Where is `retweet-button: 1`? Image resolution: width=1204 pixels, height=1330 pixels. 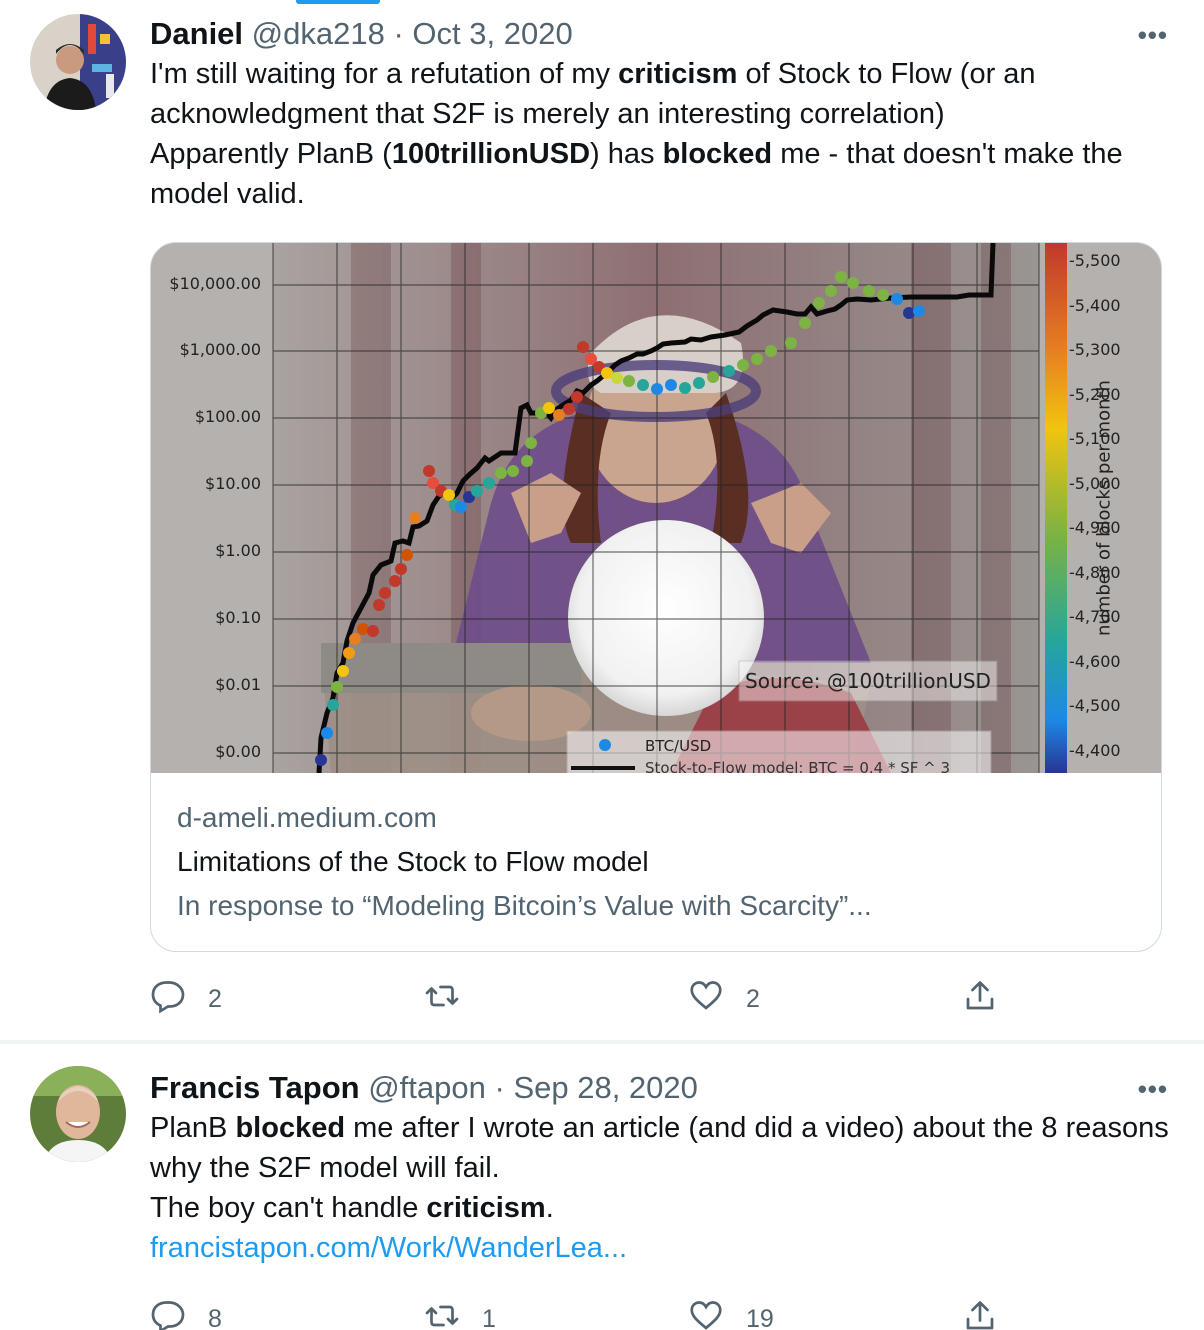
retweet-button: 1 is located at coordinates (460, 1314).